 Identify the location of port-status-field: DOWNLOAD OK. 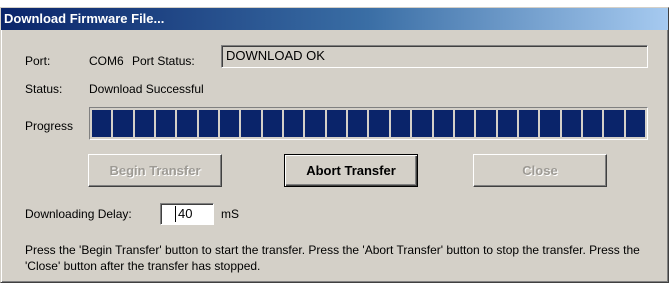
(434, 56).